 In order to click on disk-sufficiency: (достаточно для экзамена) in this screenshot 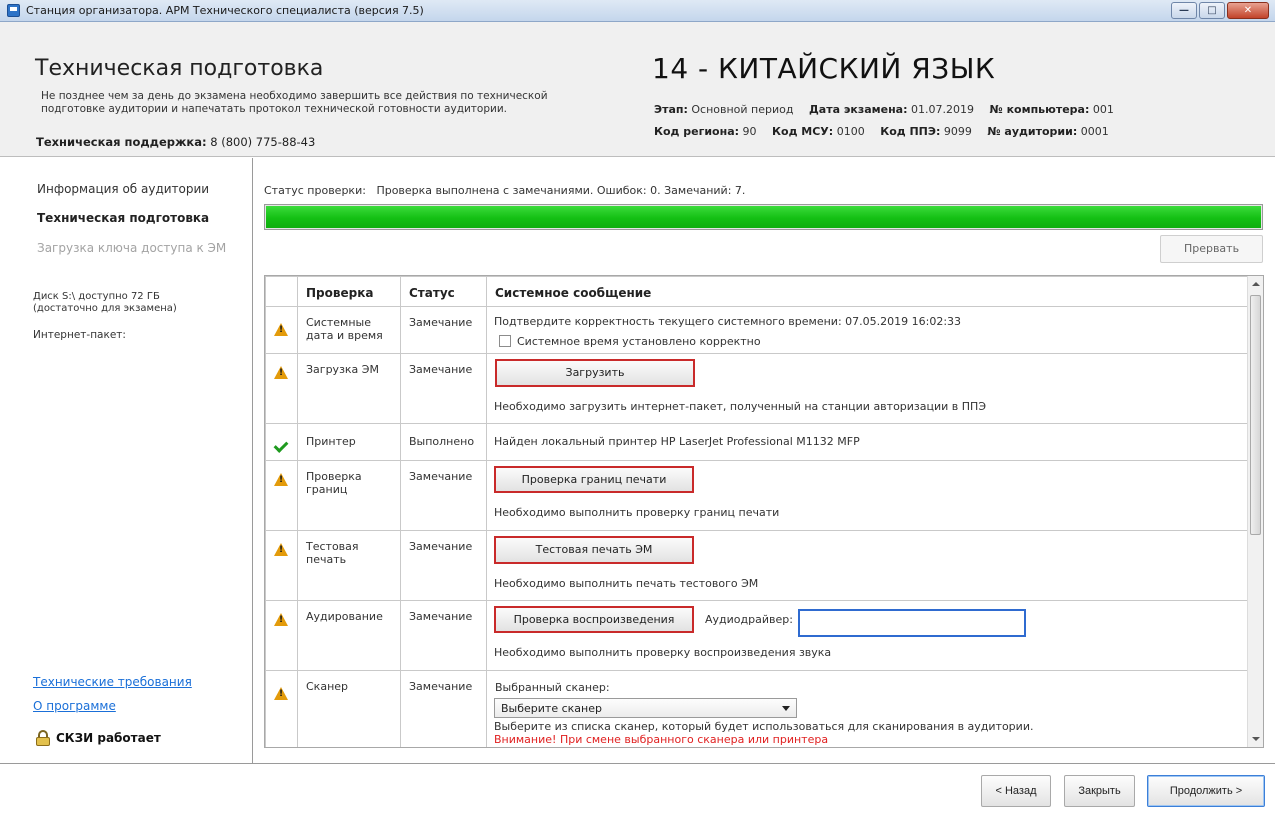, I will do `click(105, 308)`.